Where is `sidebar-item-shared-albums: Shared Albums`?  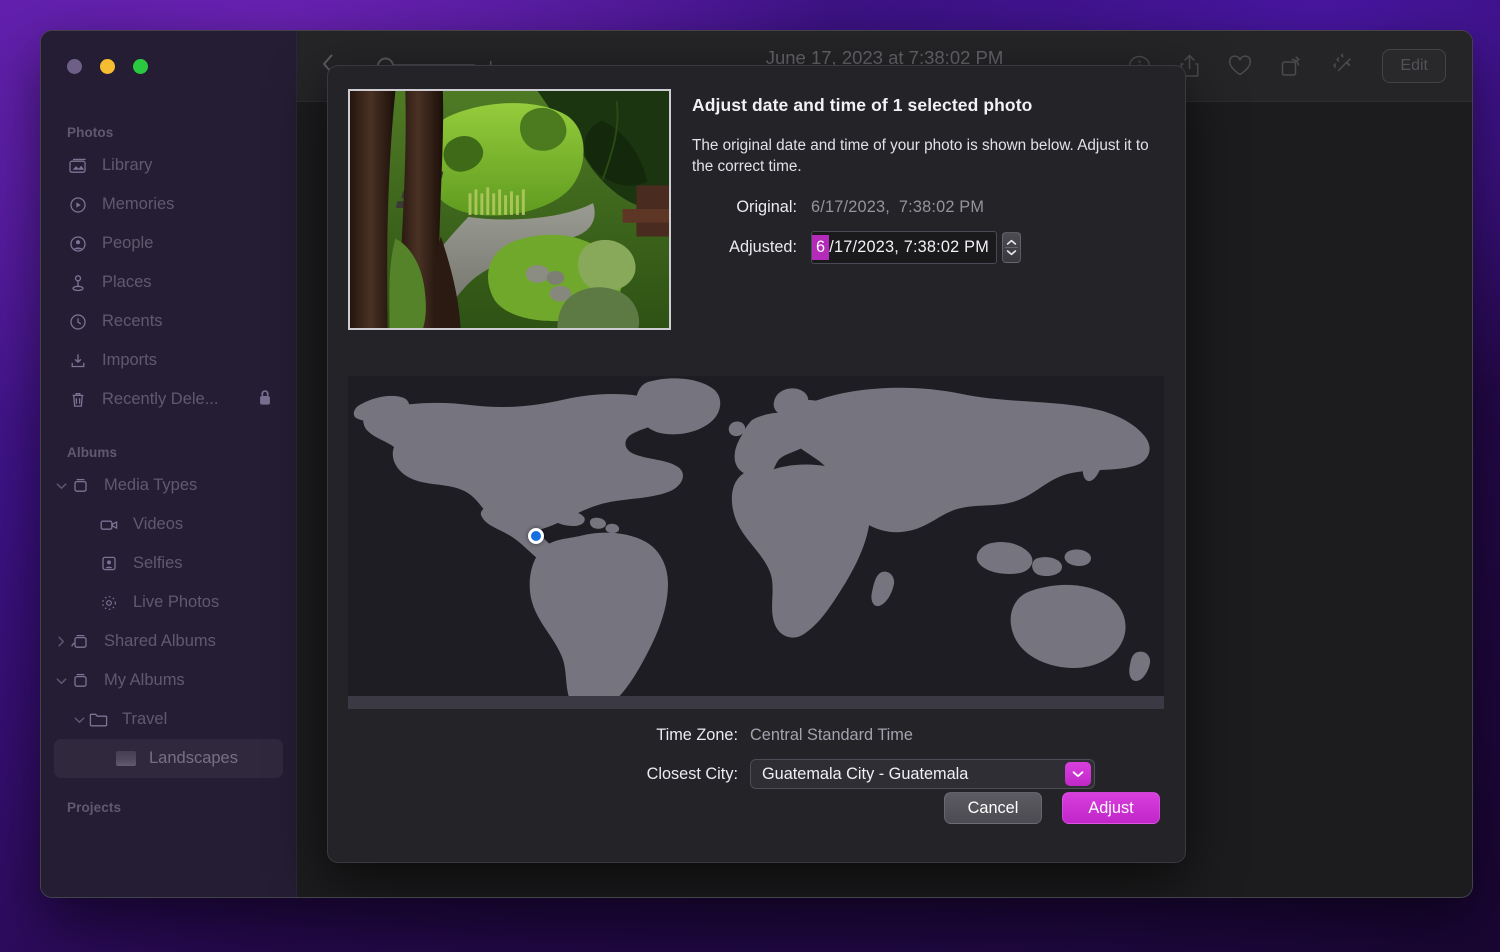
sidebar-item-shared-albums: Shared Albums is located at coordinates (168, 641).